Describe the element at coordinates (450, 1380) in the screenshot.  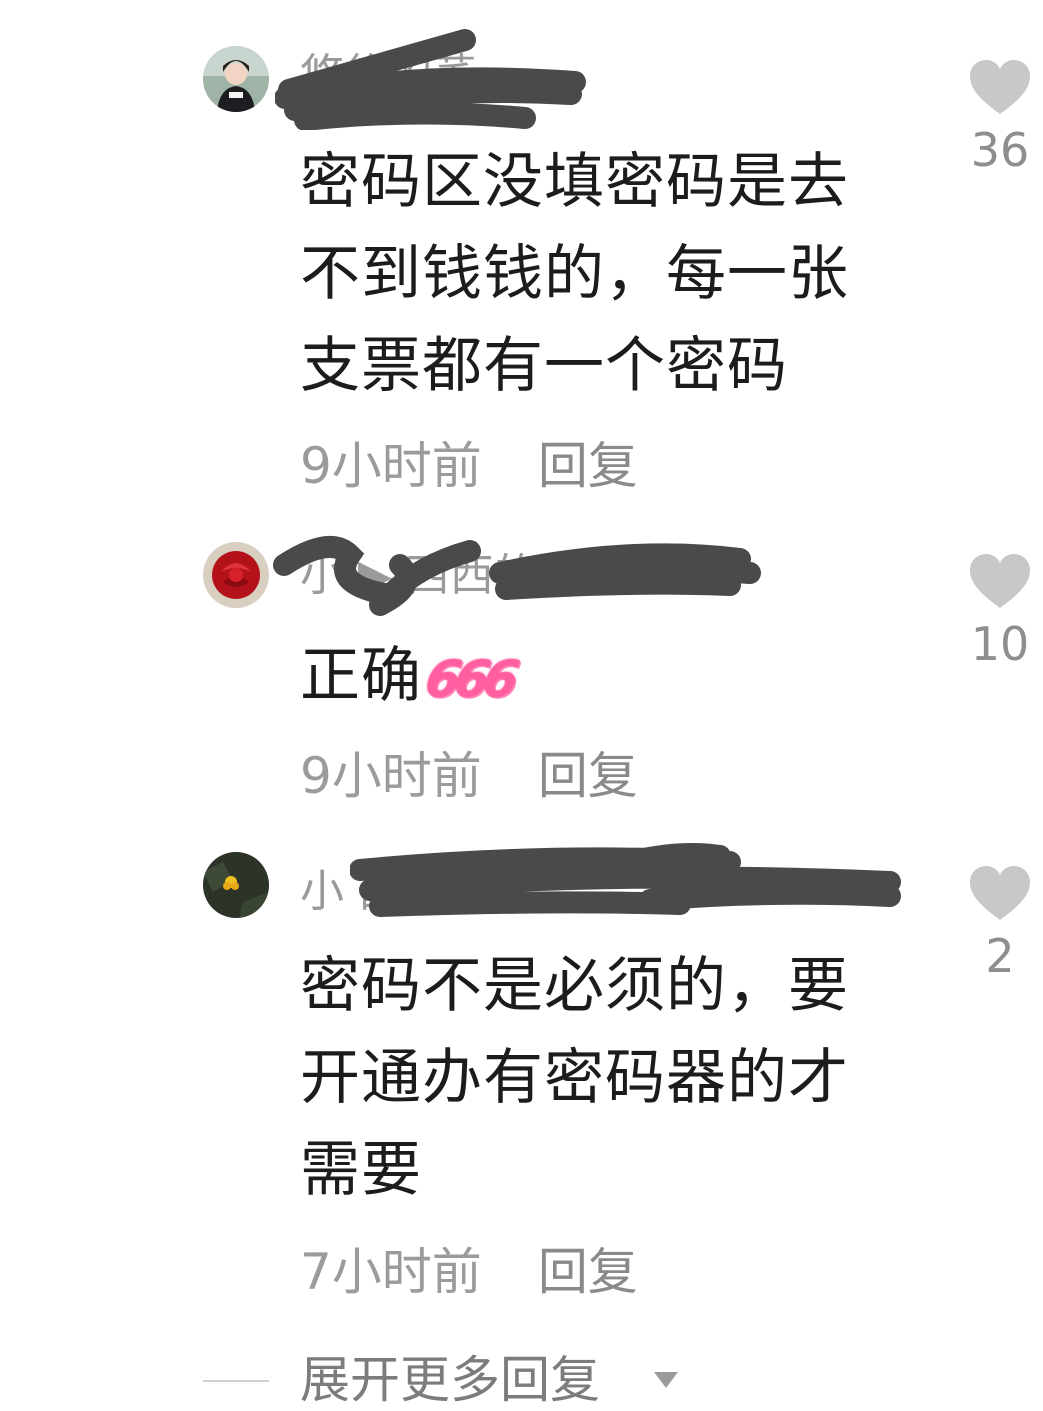
I see `expand-replies-label: 展开更多回复` at that location.